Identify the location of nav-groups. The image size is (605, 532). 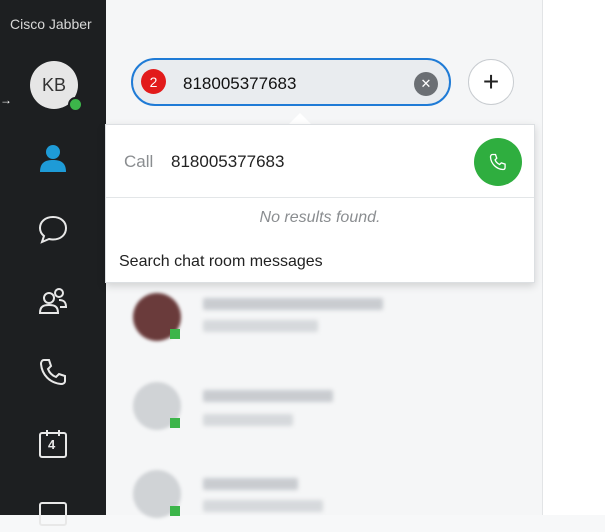
(53, 301).